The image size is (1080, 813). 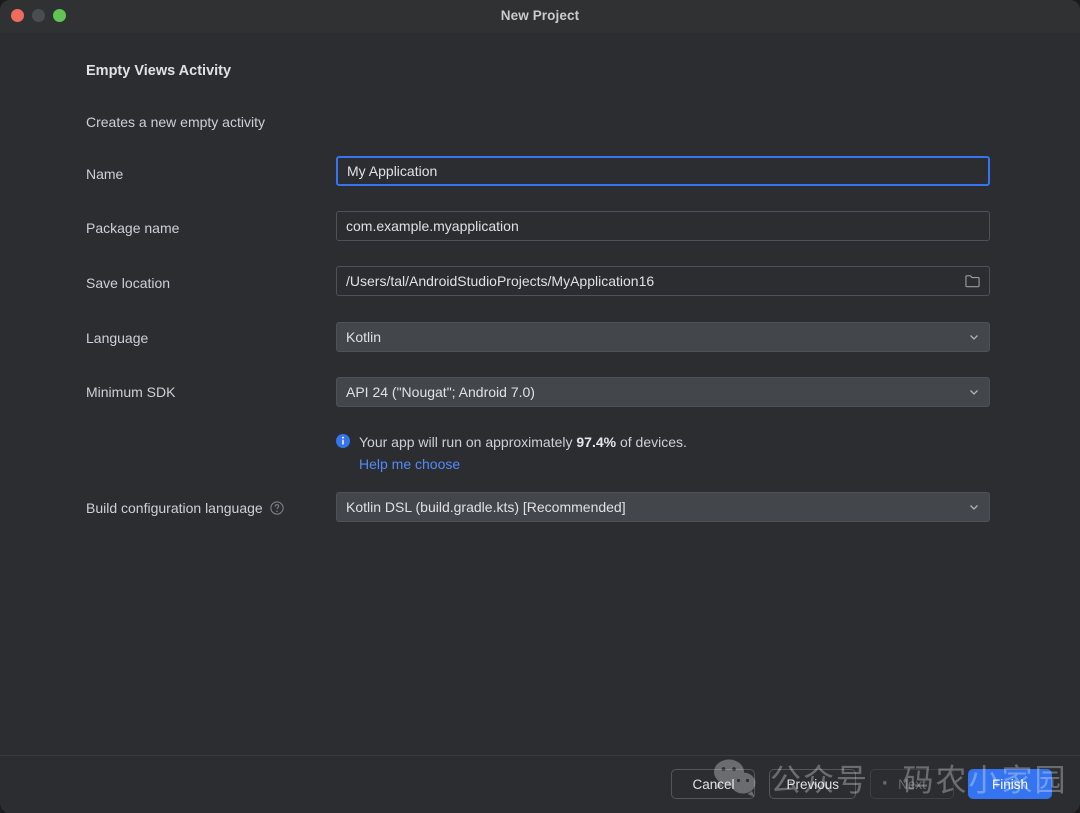 What do you see at coordinates (409, 464) in the screenshot?
I see `help-me-choose-link: Help me choose` at bounding box center [409, 464].